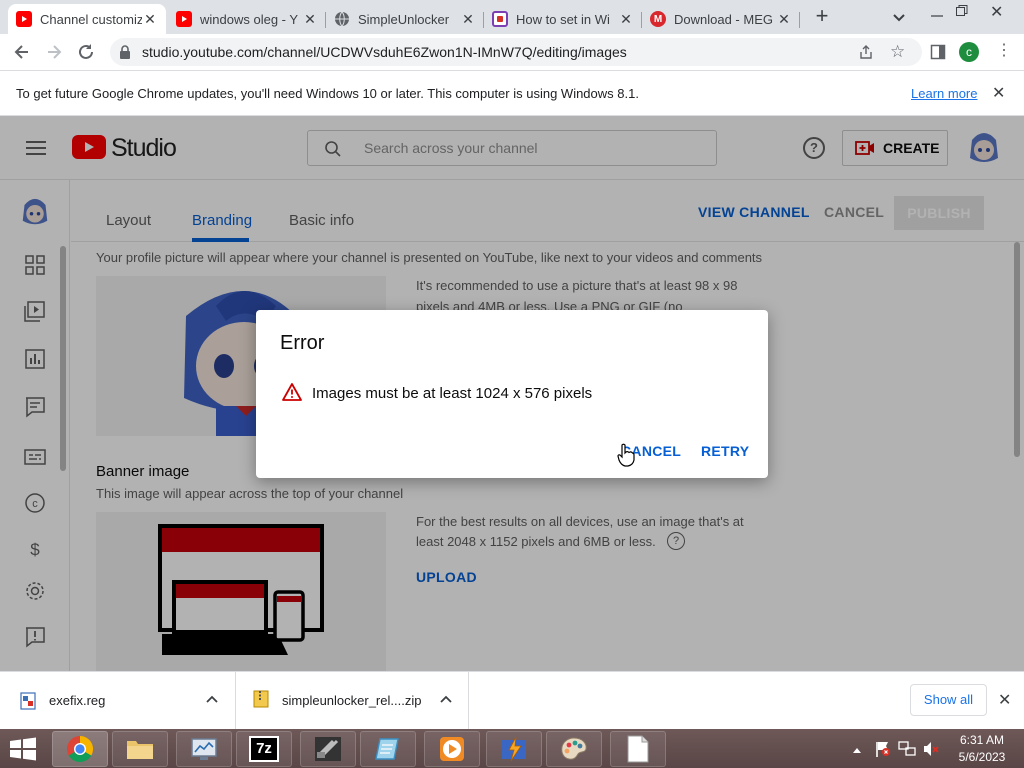 The image size is (1024, 768). I want to click on reg-file-icon, so click(28, 701).